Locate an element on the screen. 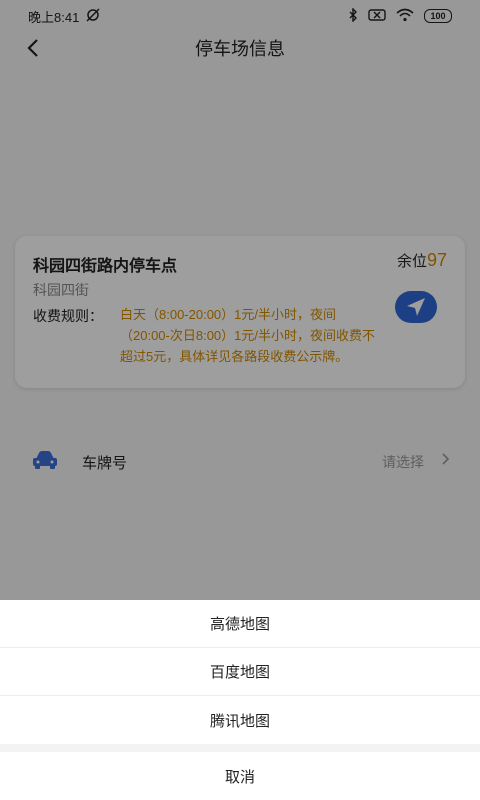 This screenshot has height=800, width=480. option-amap: 高德地图 is located at coordinates (240, 624).